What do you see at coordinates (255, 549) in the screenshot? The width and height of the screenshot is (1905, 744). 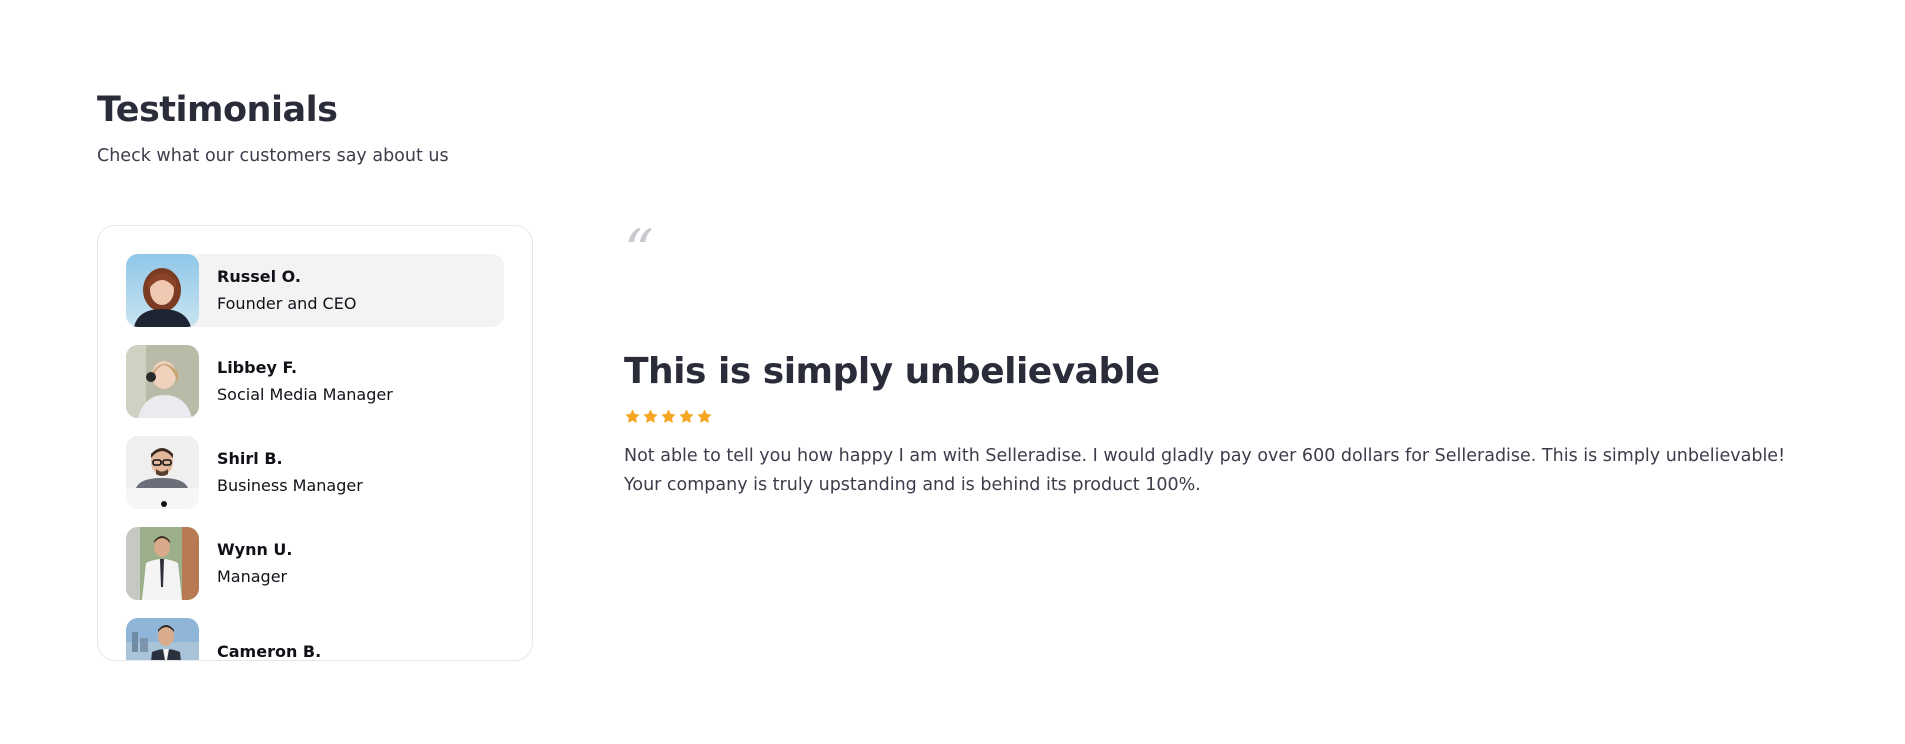 I see `author-name: Wynn U.` at bounding box center [255, 549].